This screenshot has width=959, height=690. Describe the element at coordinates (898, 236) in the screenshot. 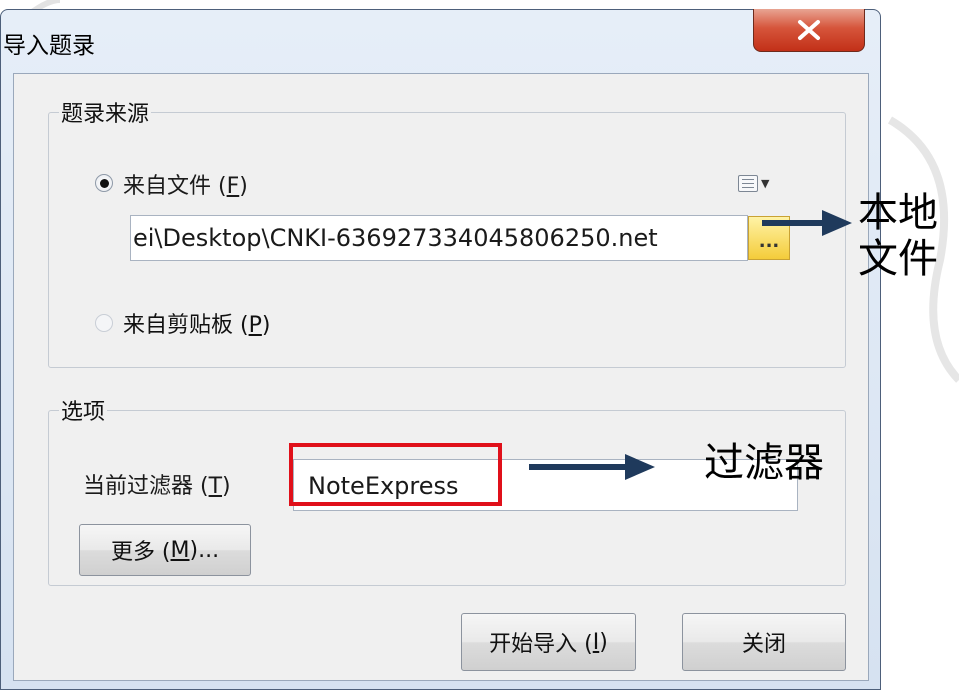

I see `local-file-annotation: 本地 文件` at that location.